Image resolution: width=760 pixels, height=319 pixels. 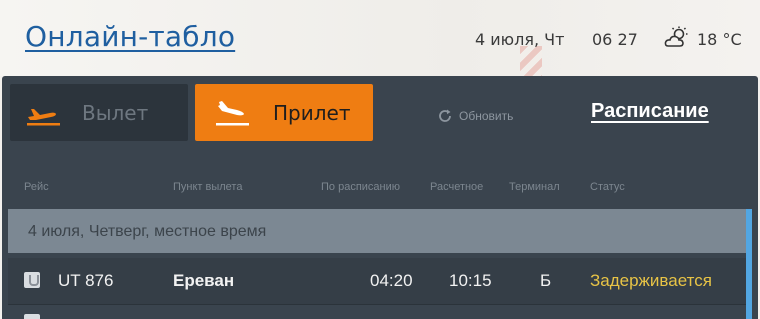 I want to click on tab-arrivals: Прилет, so click(x=284, y=112).